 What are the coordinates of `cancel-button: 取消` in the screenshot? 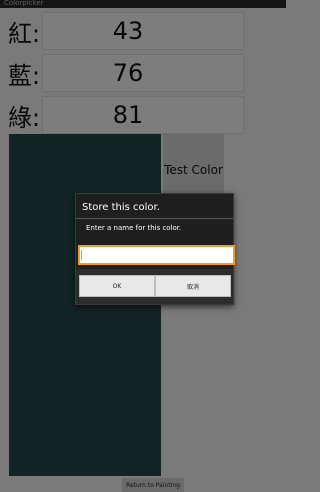 It's located at (193, 286).